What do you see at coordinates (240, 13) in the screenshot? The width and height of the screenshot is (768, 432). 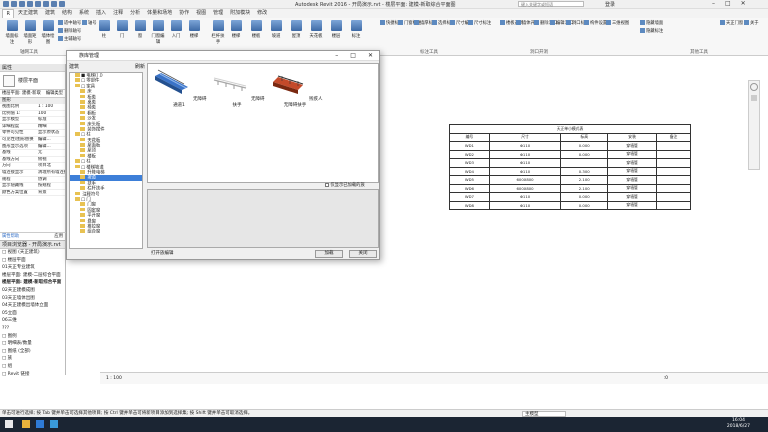 I see `tab-12: 附加模块` at bounding box center [240, 13].